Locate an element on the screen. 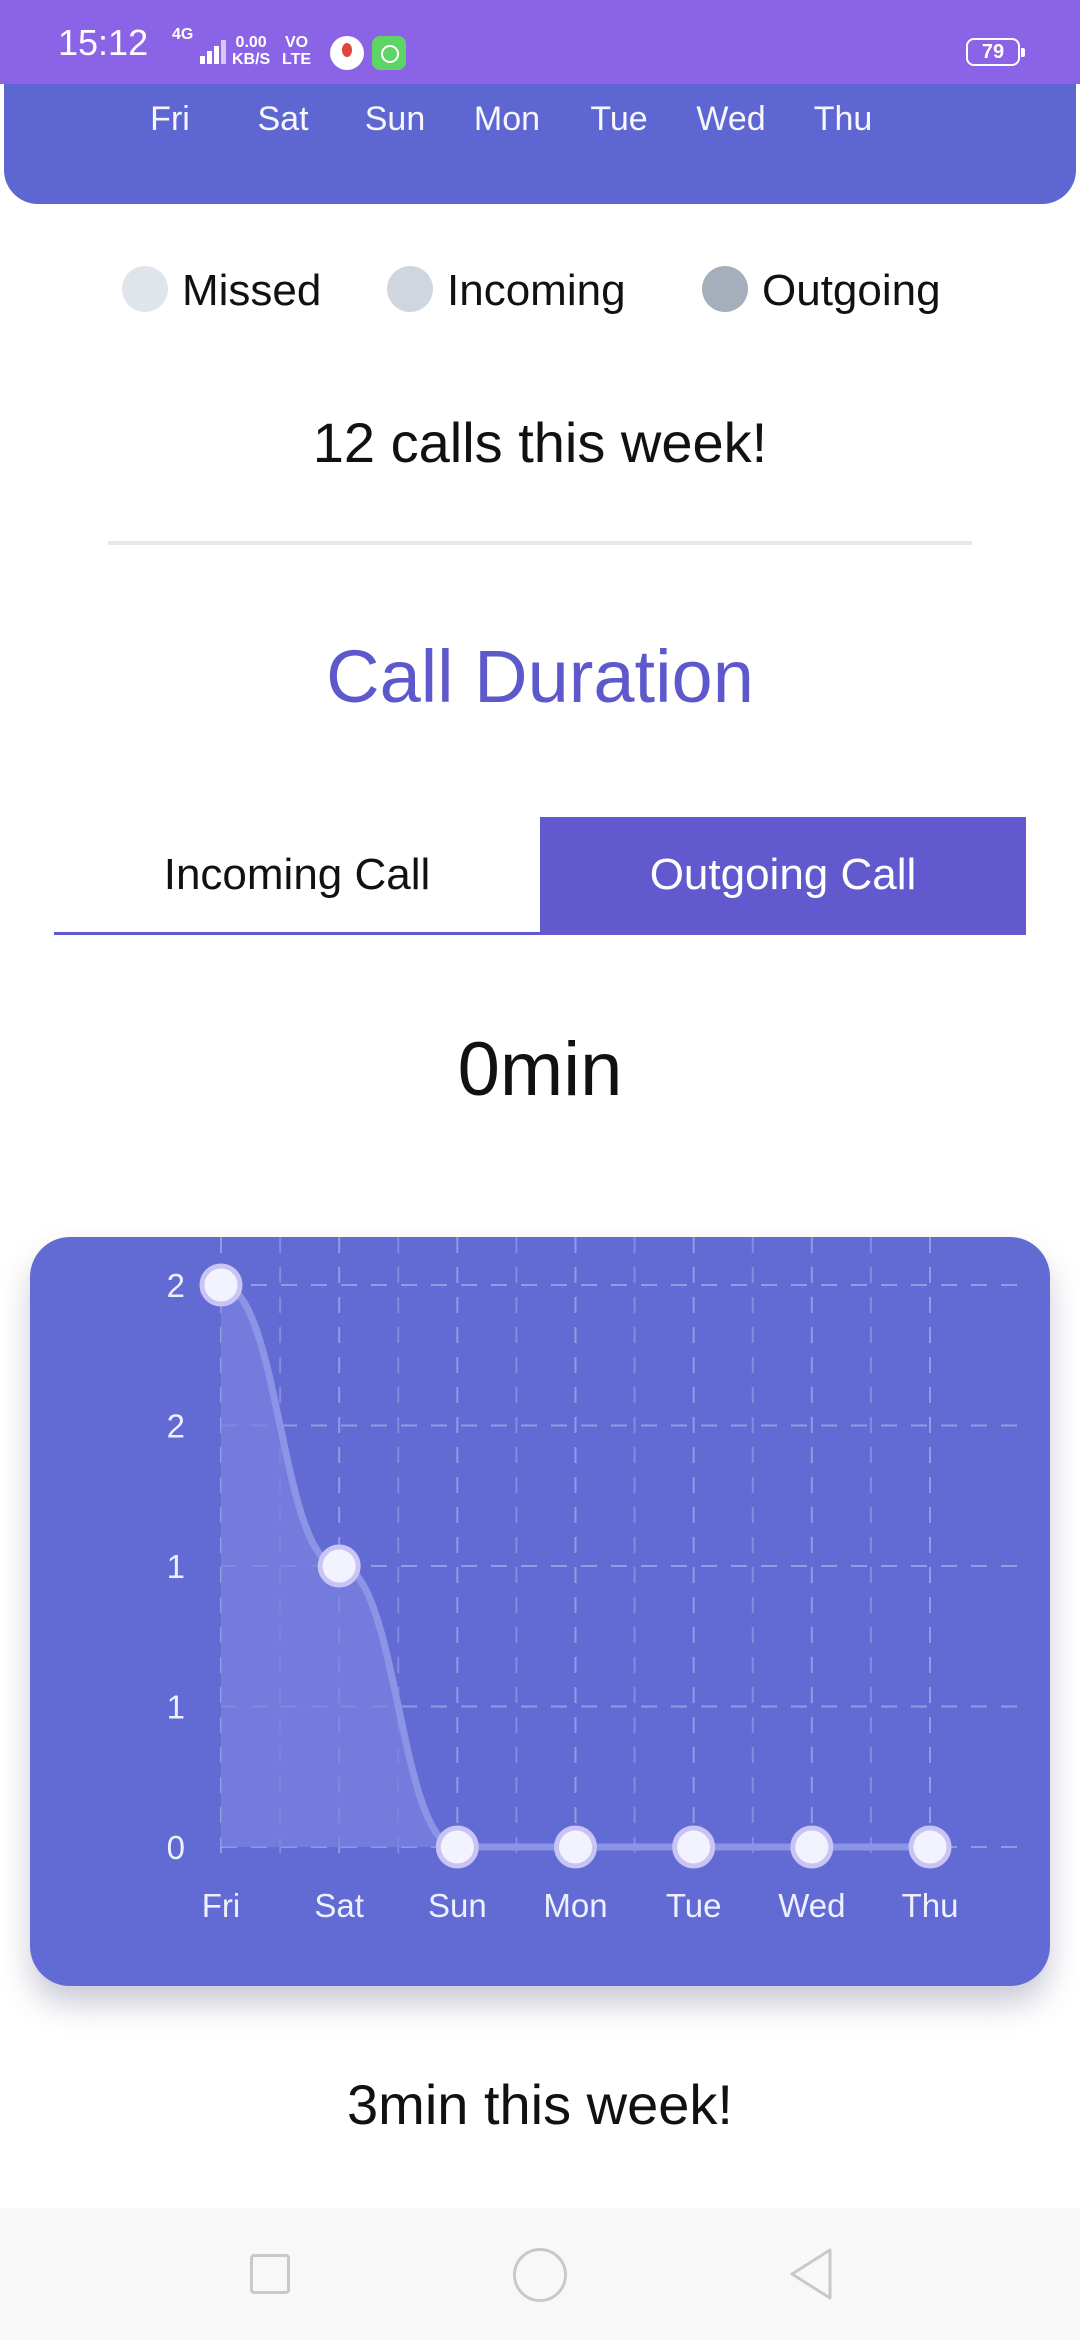  y-tick-label: 0 is located at coordinates (176, 1847).